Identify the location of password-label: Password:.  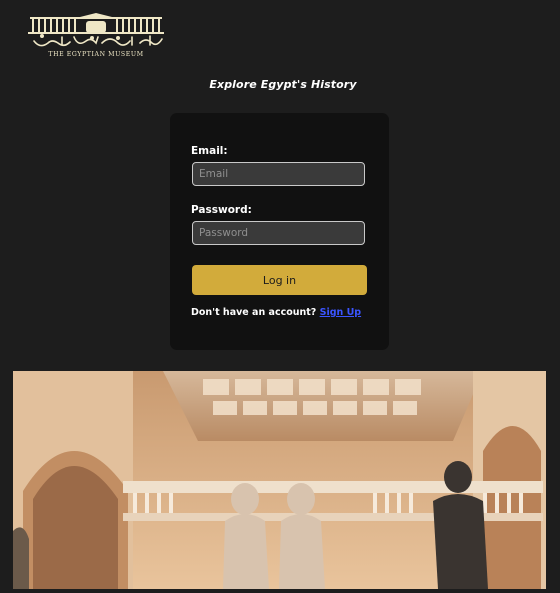
(221, 210).